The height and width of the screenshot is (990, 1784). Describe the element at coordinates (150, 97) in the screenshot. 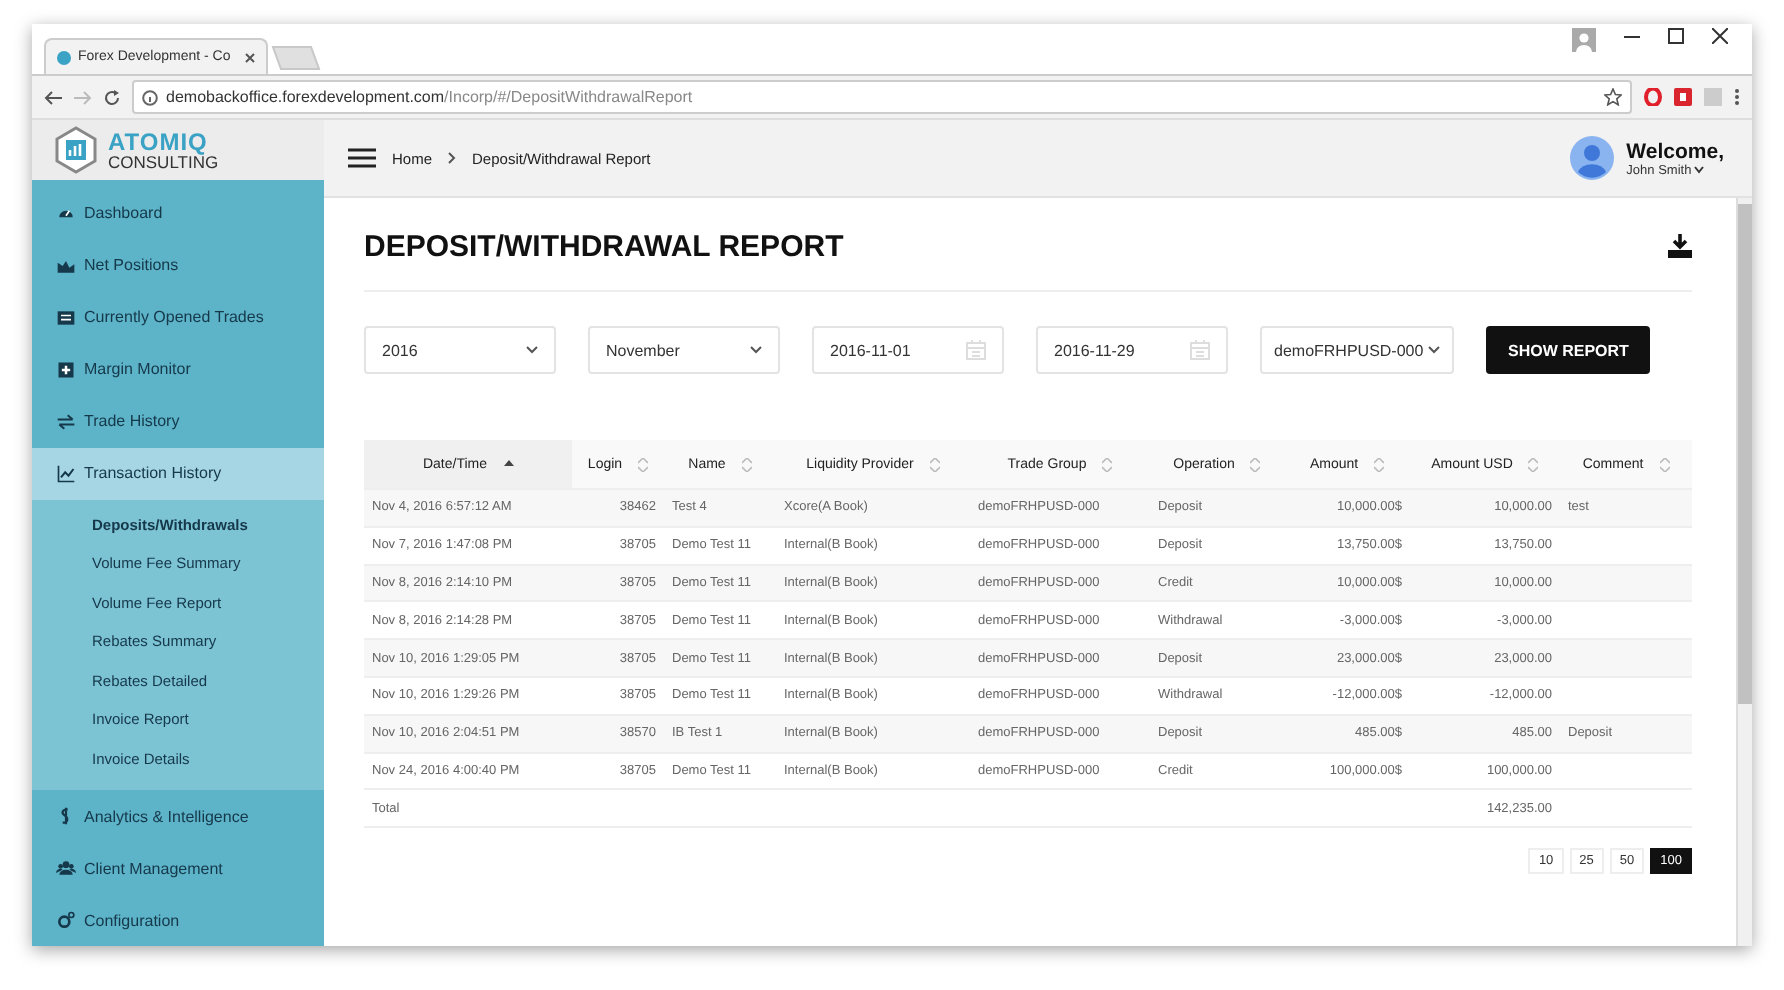

I see `info-icon` at that location.